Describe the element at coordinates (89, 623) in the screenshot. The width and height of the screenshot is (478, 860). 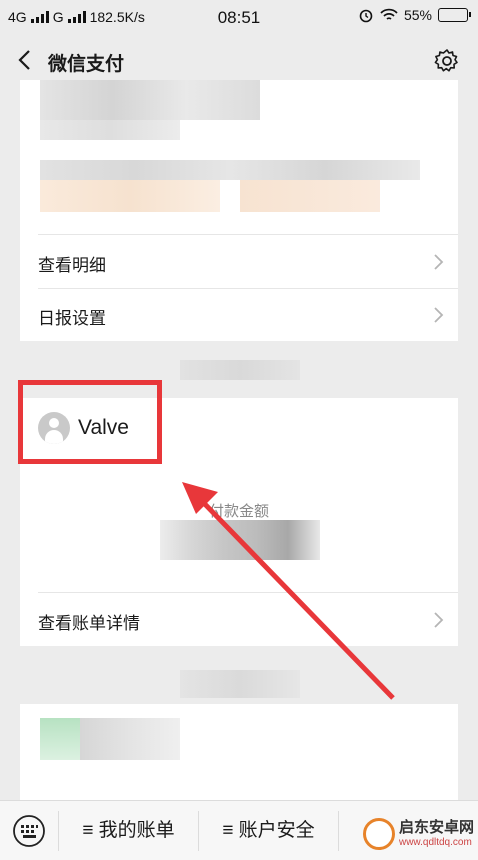
I see `bill-detail-label: 查看账单详情` at that location.